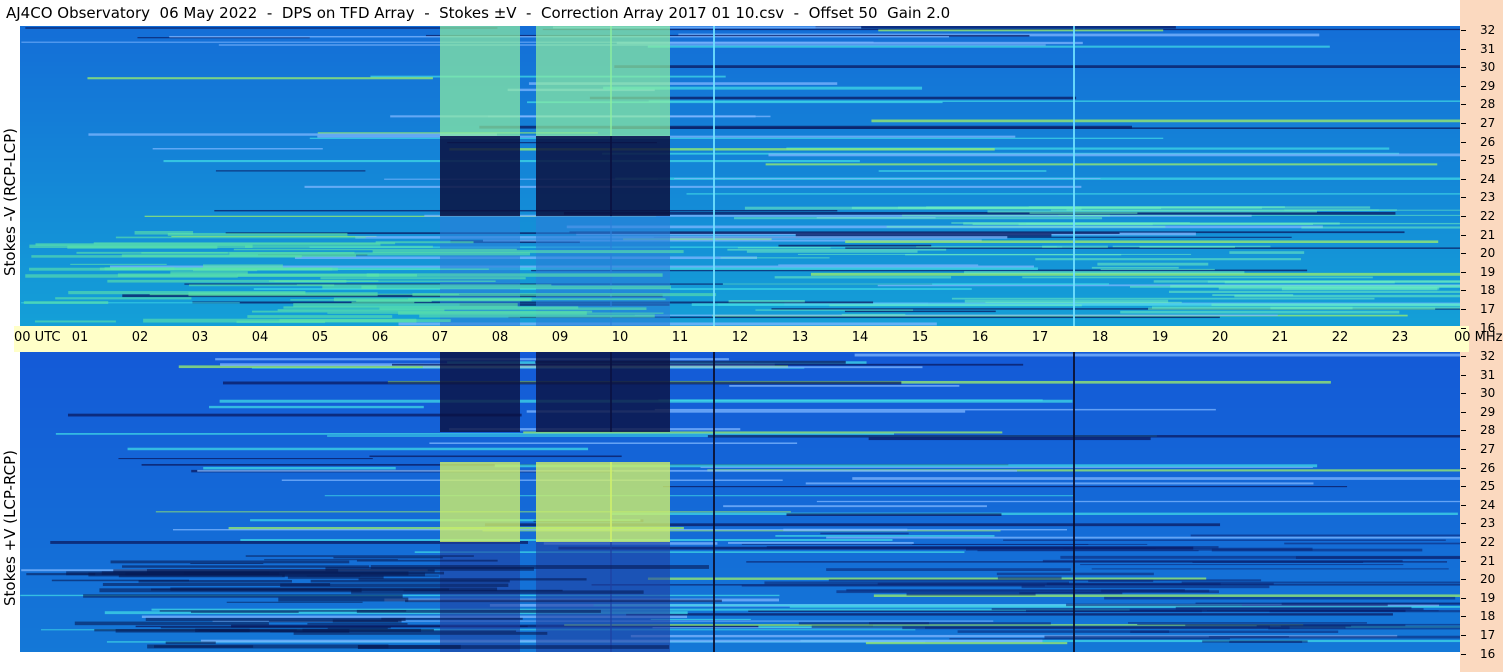 The image size is (1503, 672). What do you see at coordinates (1488, 104) in the screenshot?
I see `frequency-tick-label: 28` at bounding box center [1488, 104].